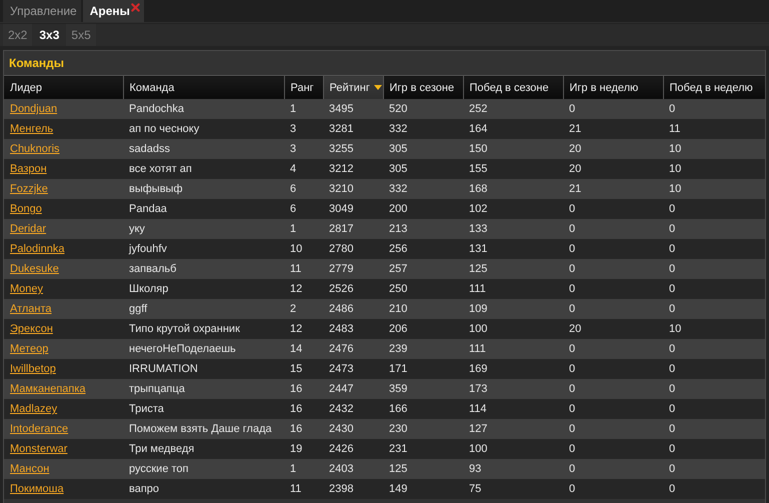  I want to click on tab: 2x2, so click(17, 35).